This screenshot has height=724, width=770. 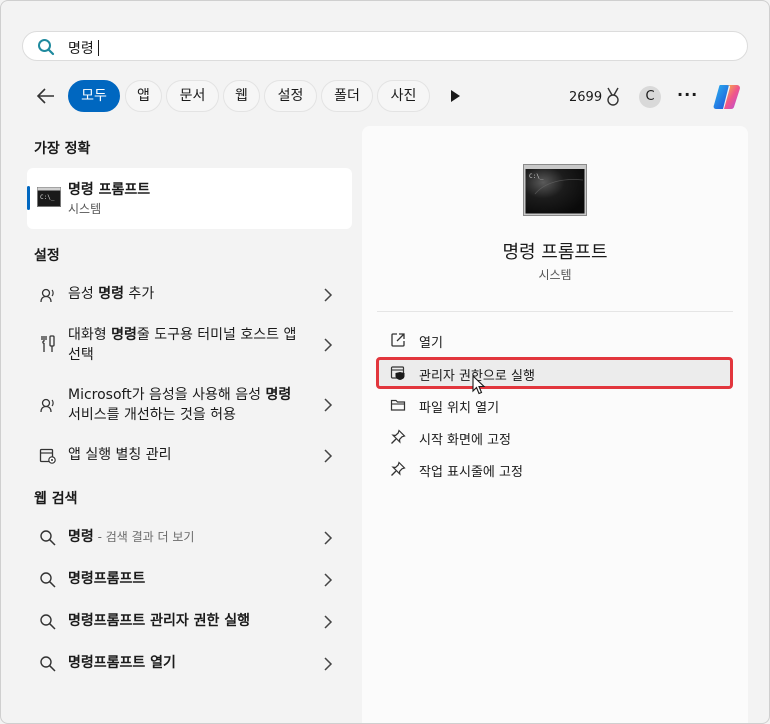 What do you see at coordinates (455, 96) in the screenshot?
I see `more-filters-play-icon` at bounding box center [455, 96].